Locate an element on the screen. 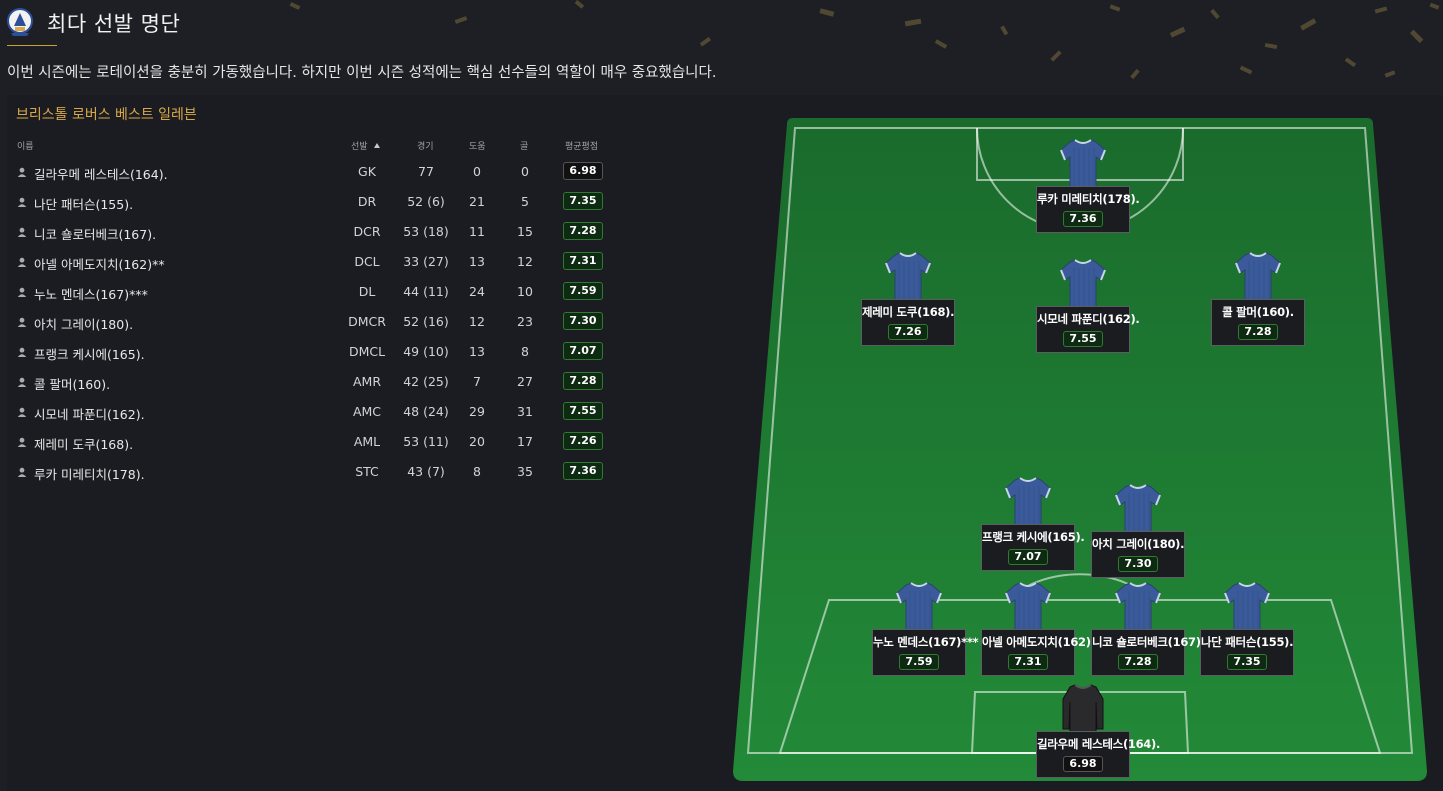 The width and height of the screenshot is (1443, 791). player-name: 콜 팔머(160). is located at coordinates (72, 383).